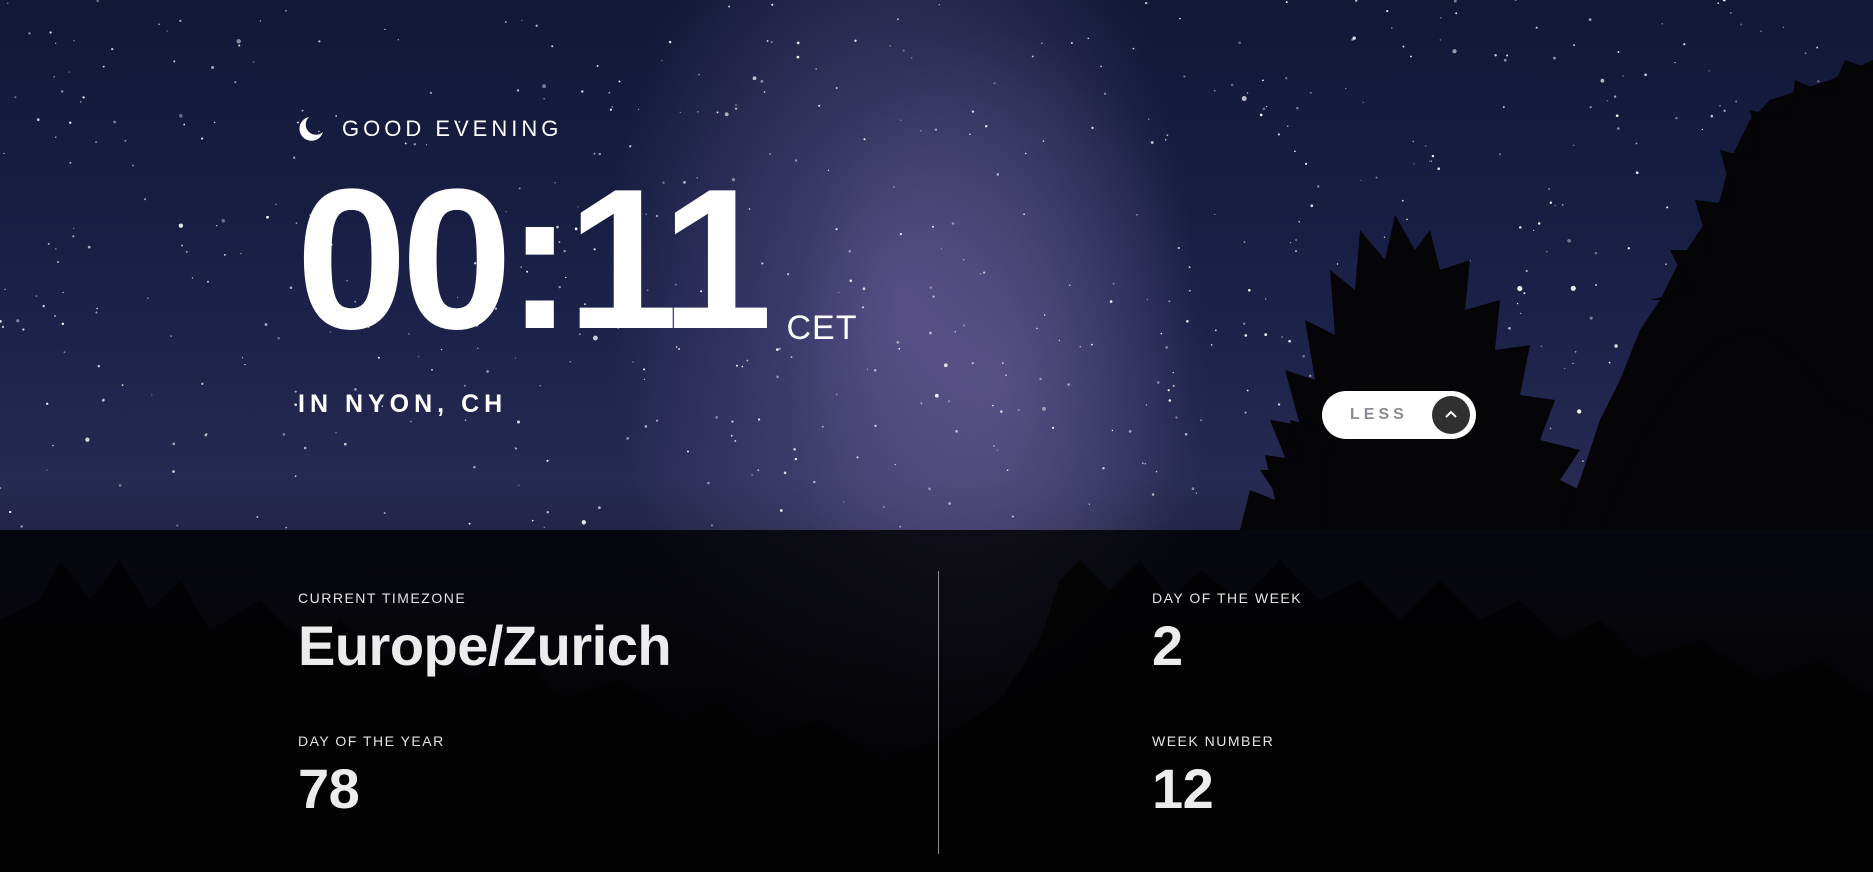 Image resolution: width=1873 pixels, height=872 pixels. I want to click on current-timezone-stat: CURRENT TIMEZONE Europe/Zurich, so click(485, 634).